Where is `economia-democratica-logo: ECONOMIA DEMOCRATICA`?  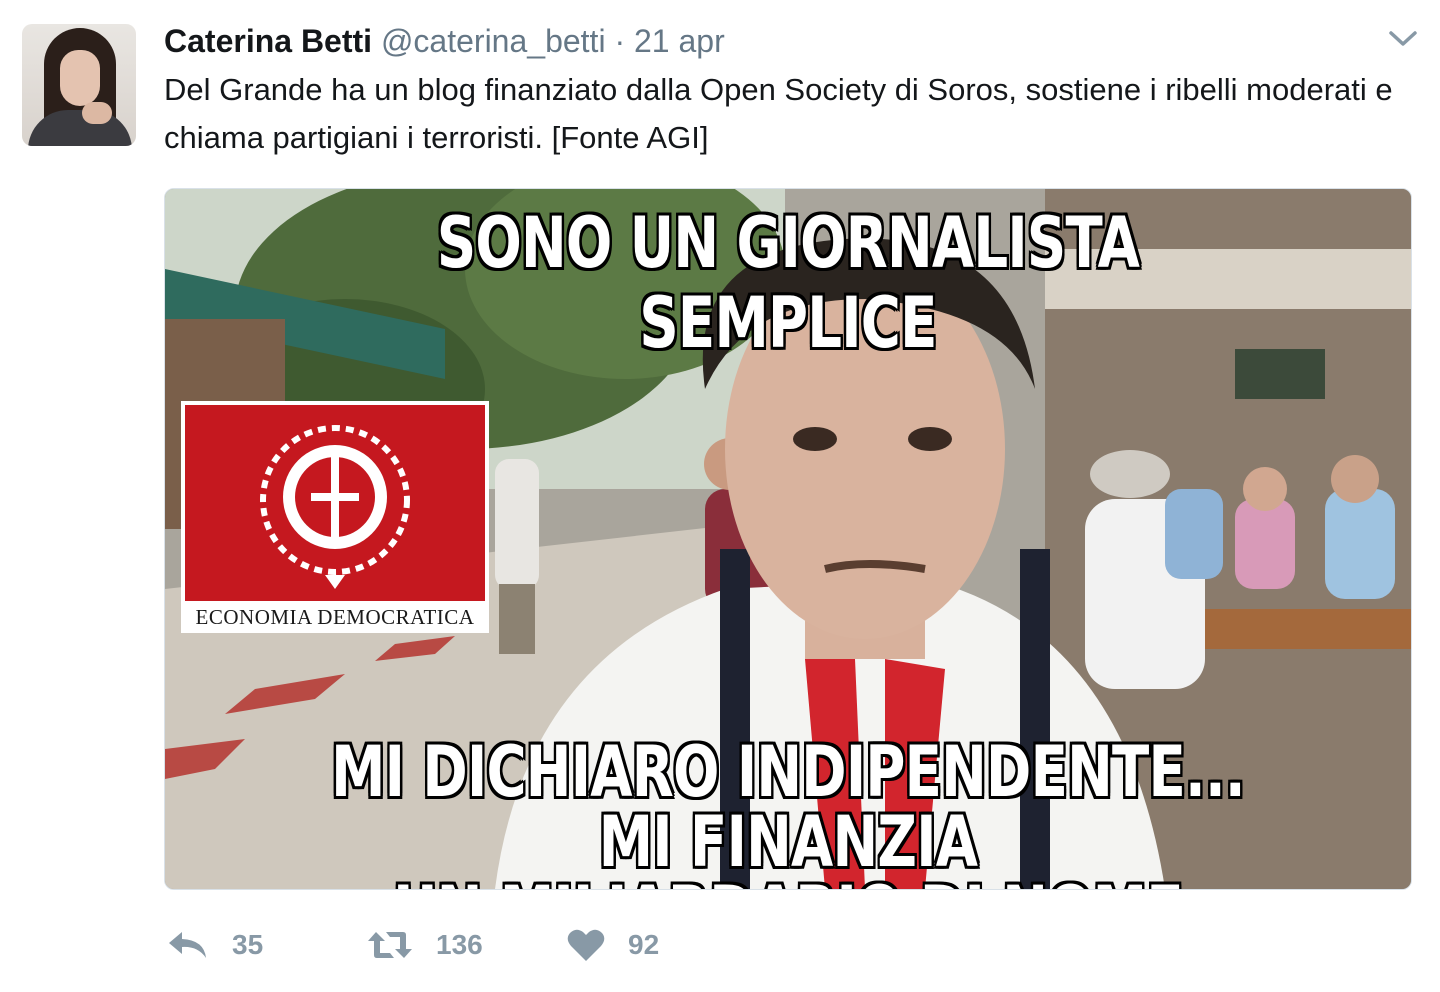 economia-democratica-logo: ECONOMIA DEMOCRATICA is located at coordinates (335, 517).